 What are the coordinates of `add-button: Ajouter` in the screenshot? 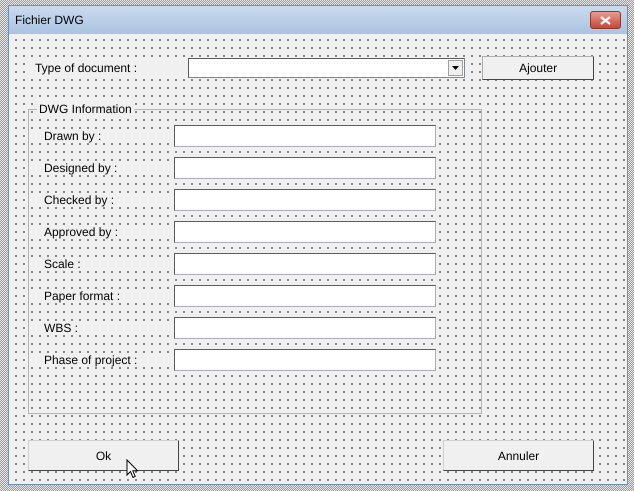 It's located at (538, 68).